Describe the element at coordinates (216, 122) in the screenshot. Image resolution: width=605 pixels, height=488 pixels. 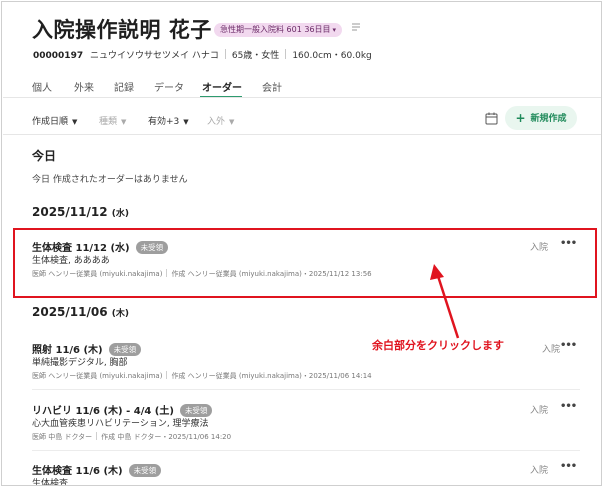
I see `inpatient-filter-label: 入外` at that location.